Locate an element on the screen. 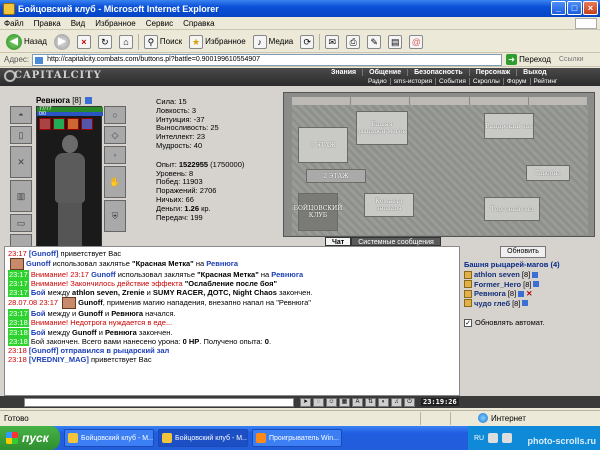  map-trade-hall: Торговый зал is located at coordinates (512, 209).